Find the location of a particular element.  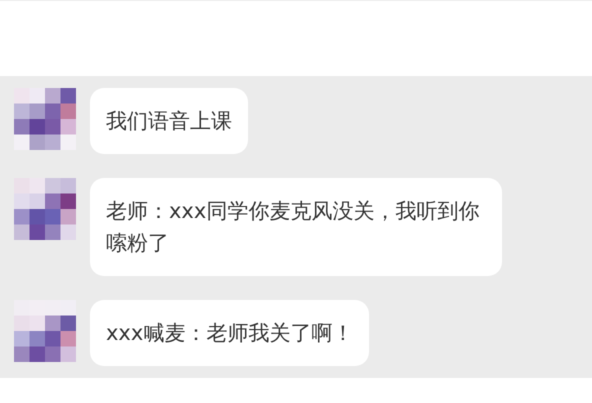

message-bubble: 我们语音上课 is located at coordinates (169, 121).